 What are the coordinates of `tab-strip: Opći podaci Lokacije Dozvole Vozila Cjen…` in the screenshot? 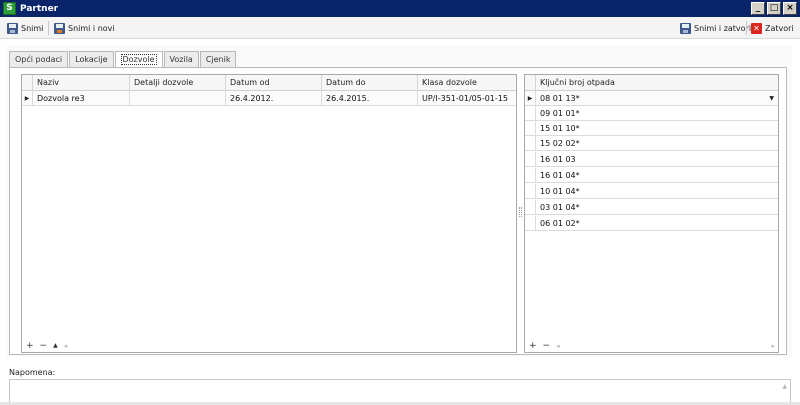 It's located at (123, 59).